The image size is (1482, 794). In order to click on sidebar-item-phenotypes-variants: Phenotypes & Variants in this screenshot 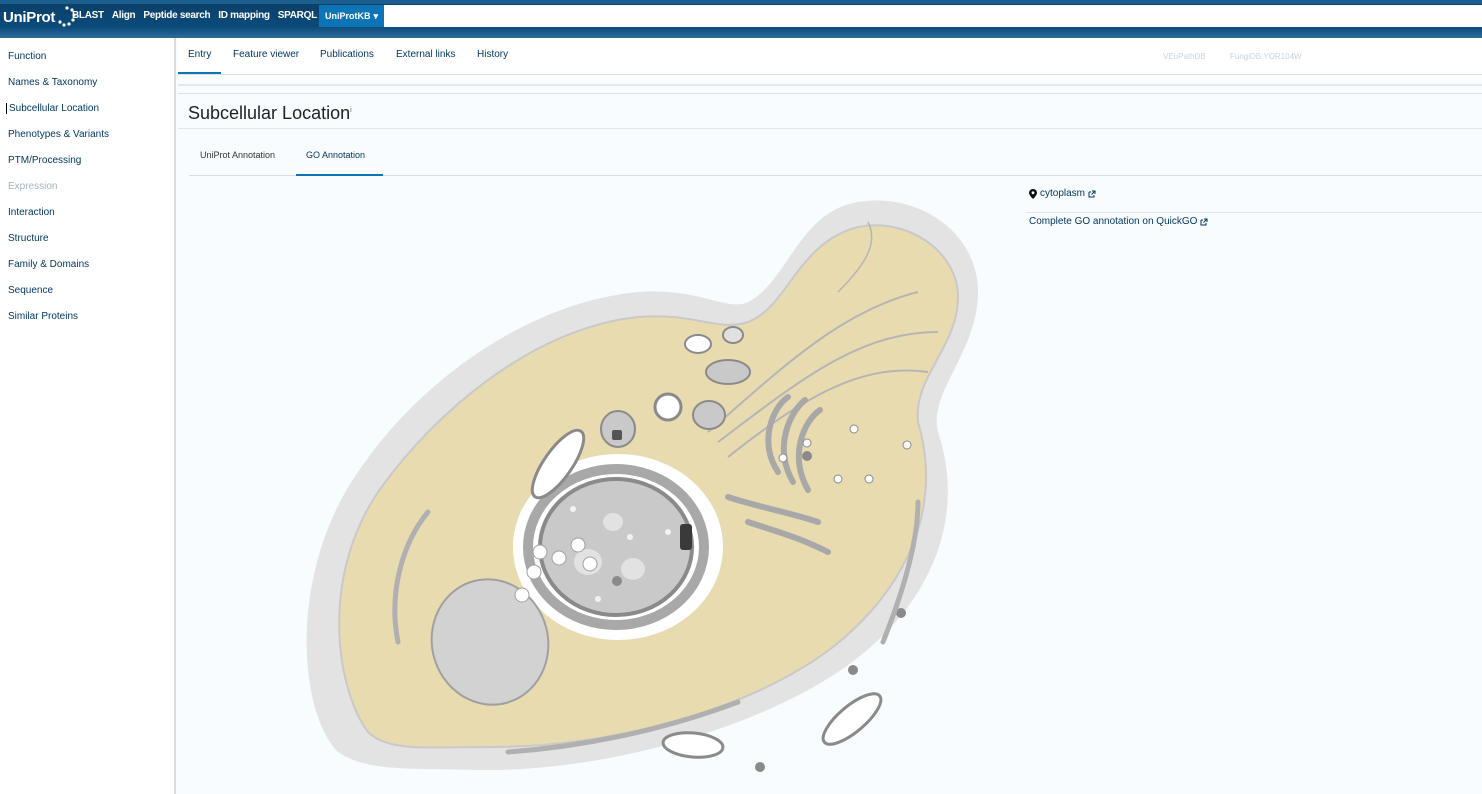, I will do `click(58, 134)`.